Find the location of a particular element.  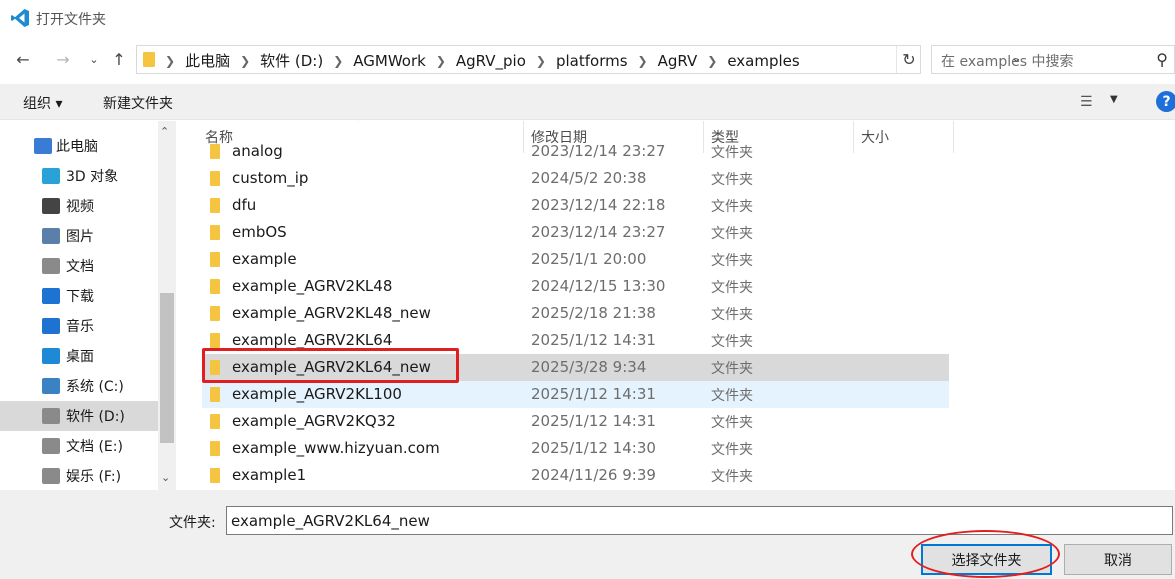

file-row: example1 2024/11/26 9:39 文件夹 is located at coordinates (575, 475).